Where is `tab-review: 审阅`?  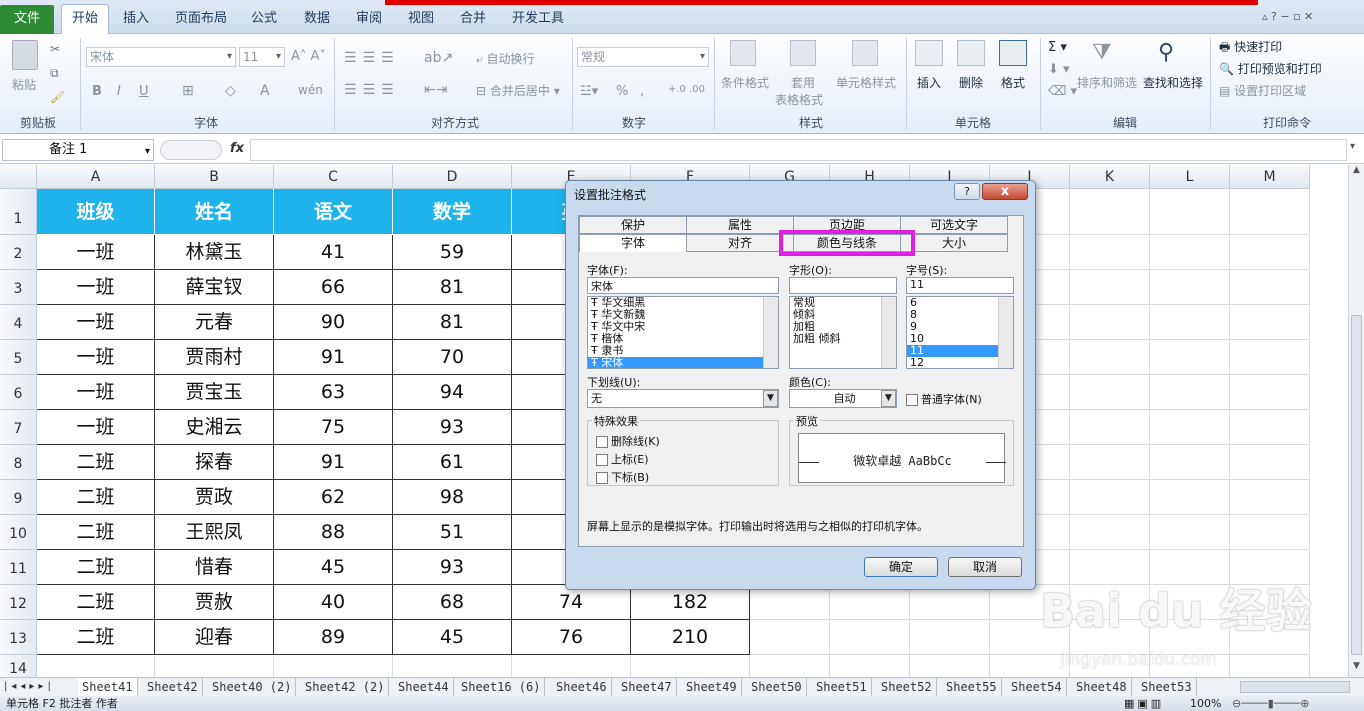 tab-review: 审阅 is located at coordinates (369, 19).